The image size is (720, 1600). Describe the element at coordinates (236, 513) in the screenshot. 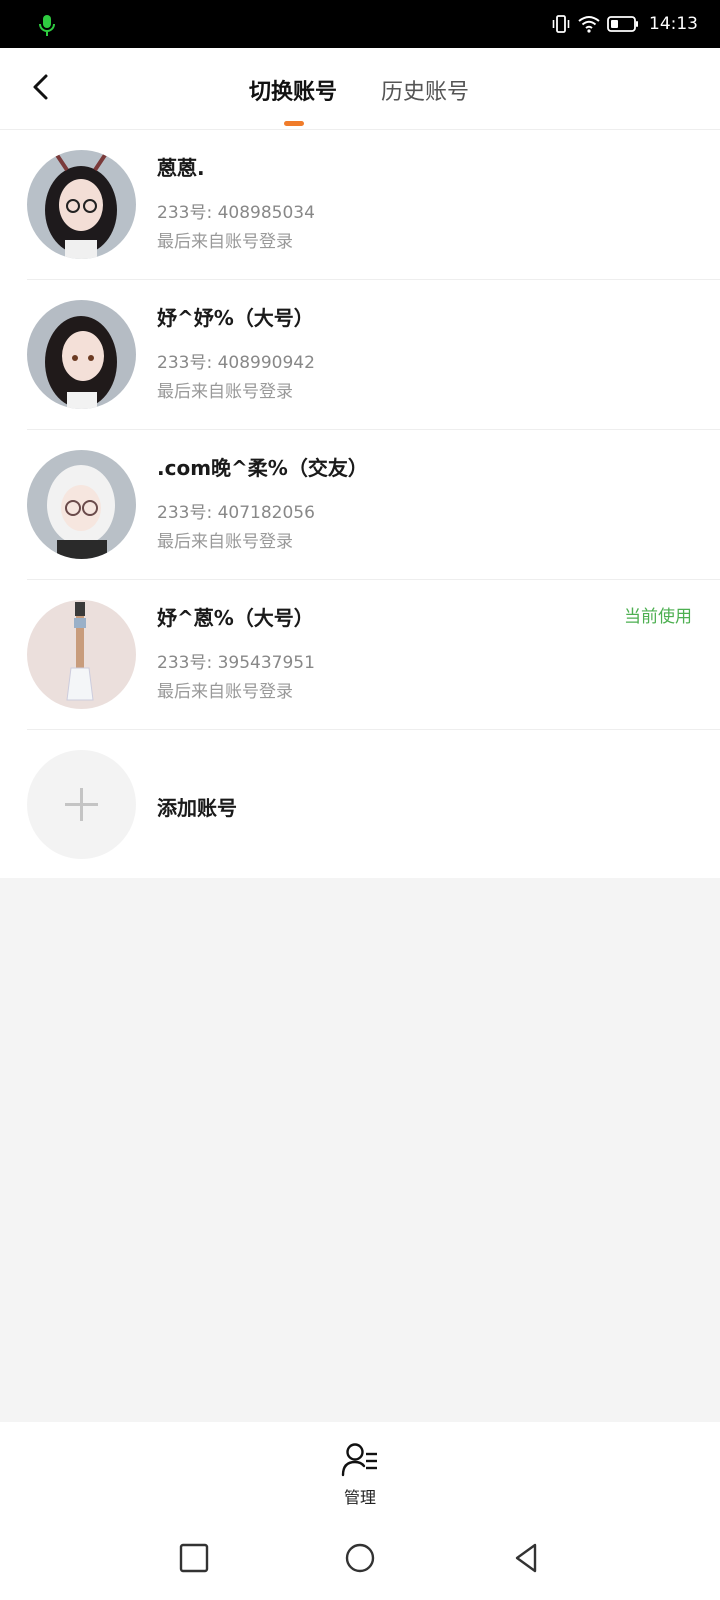

I see `account-id: 233号: 407182056` at that location.